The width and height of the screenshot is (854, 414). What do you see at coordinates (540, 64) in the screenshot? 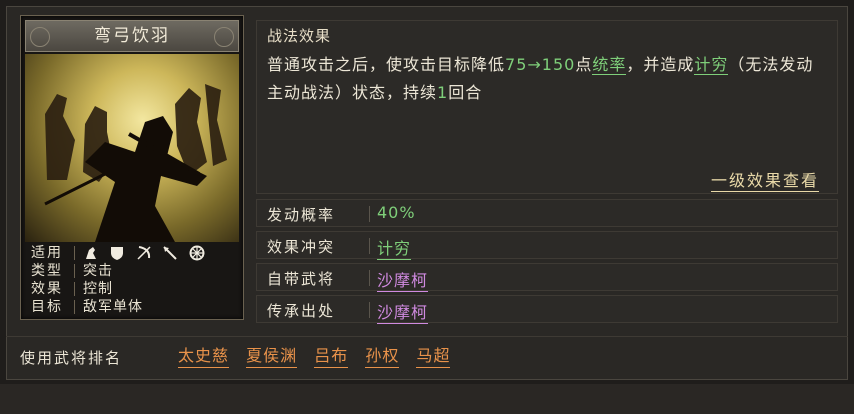
I see `stat-reduction-range: 75→150` at bounding box center [540, 64].